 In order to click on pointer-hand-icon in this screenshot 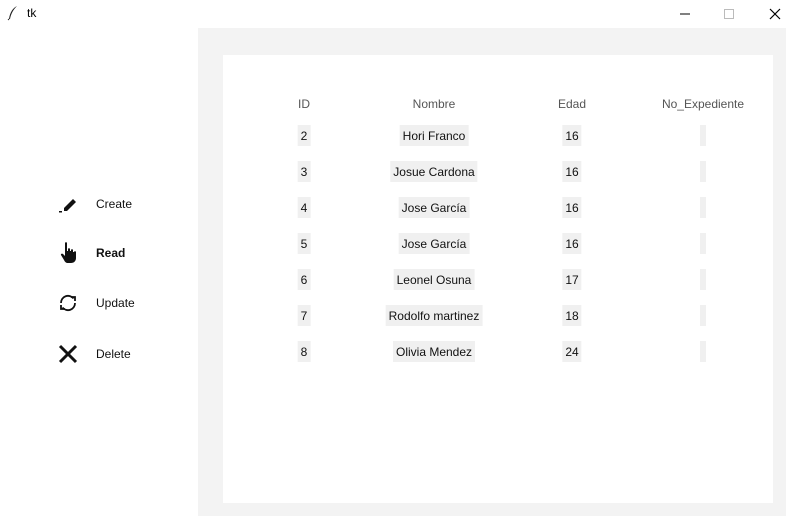, I will do `click(68, 253)`.